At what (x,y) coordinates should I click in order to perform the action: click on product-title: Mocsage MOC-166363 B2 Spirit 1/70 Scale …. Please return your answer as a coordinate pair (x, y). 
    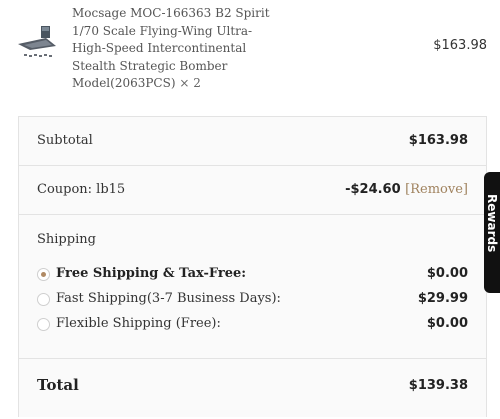
    Looking at the image, I should click on (172, 49).